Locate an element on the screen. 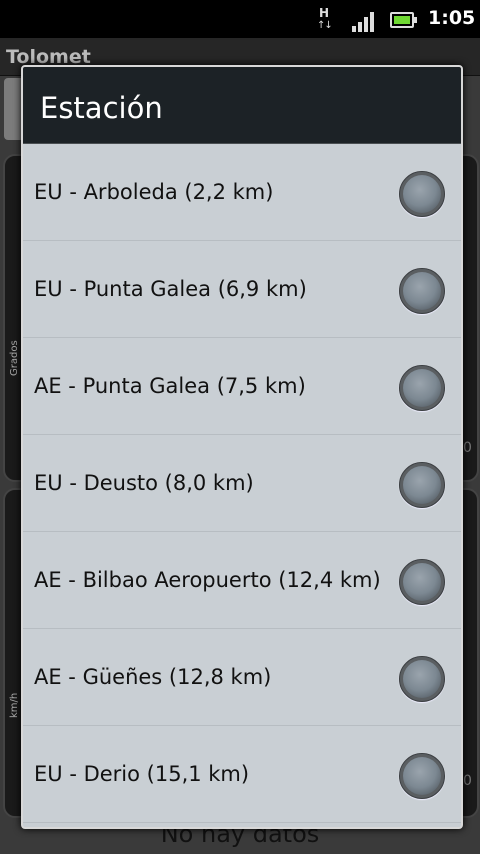 This screenshot has width=480, height=854. network-type-label: H is located at coordinates (324, 13).